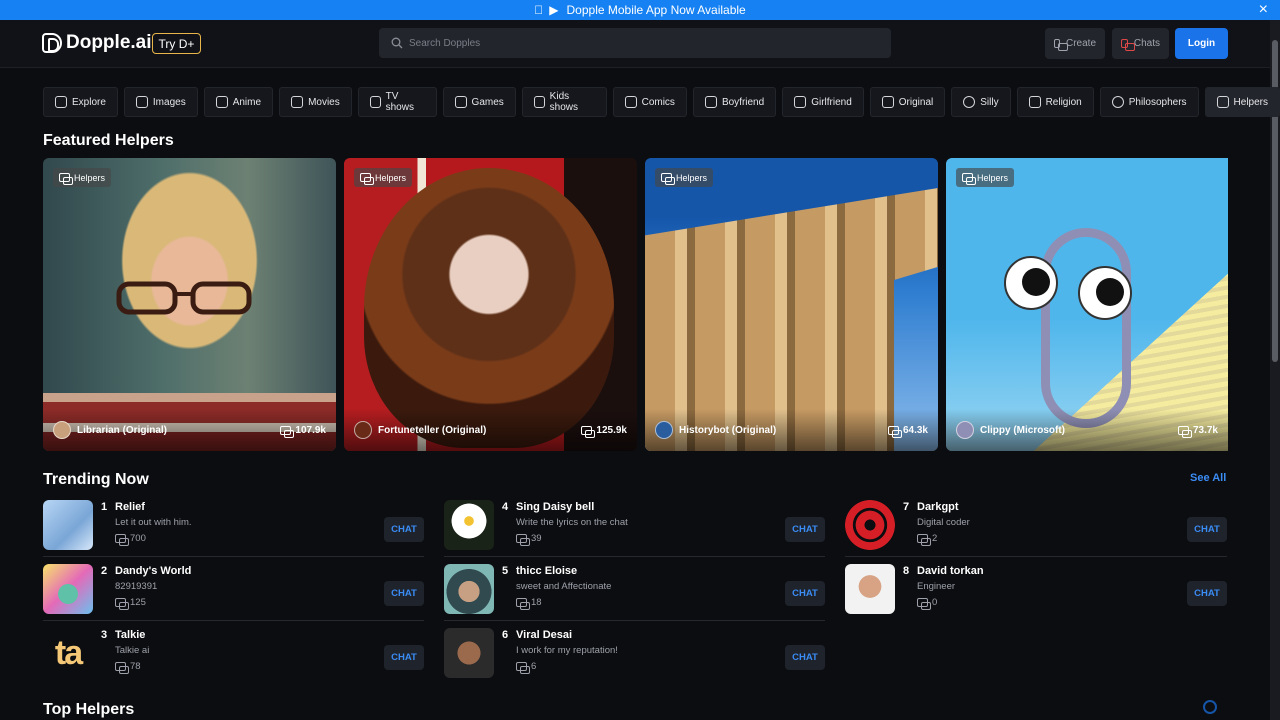  Describe the element at coordinates (1022, 430) in the screenshot. I see `card-name: Clippy (Microsoft)` at that location.